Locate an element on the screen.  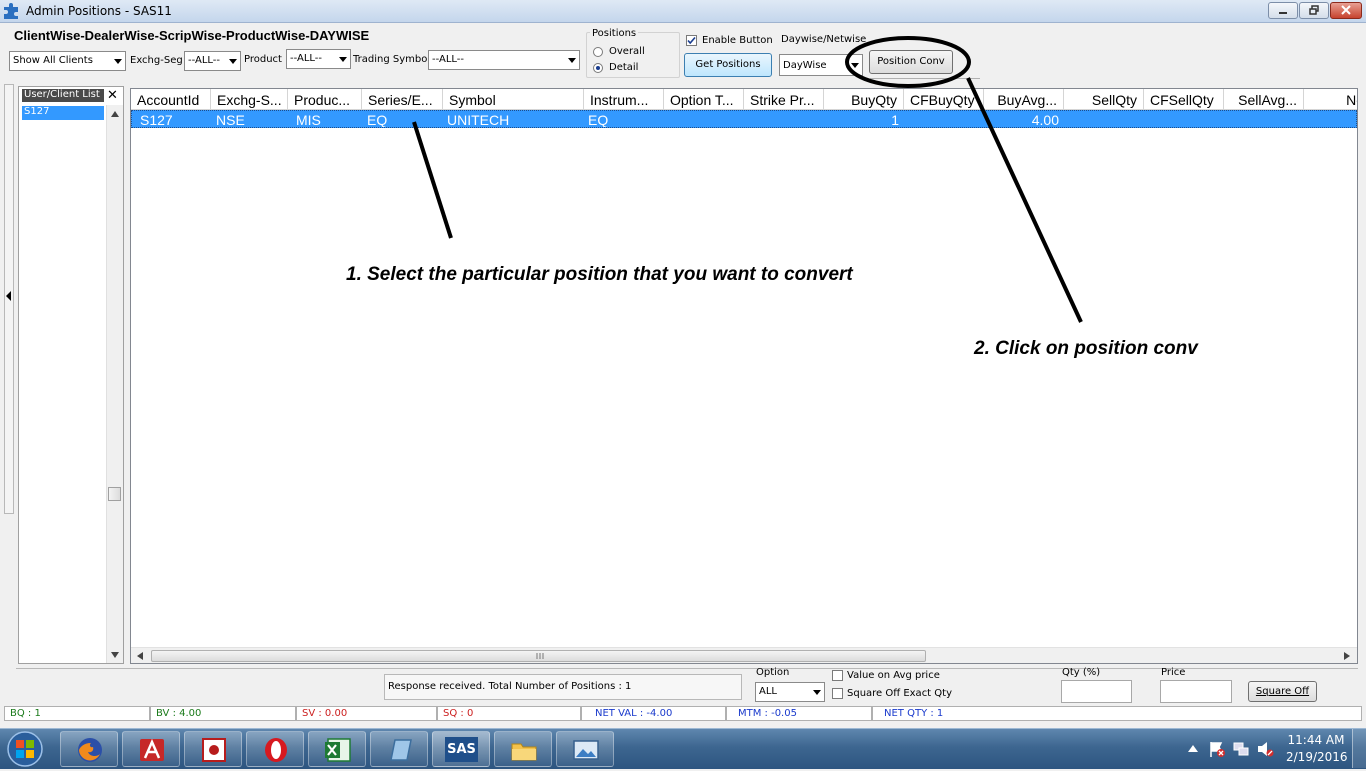
action-center-flag-icon is located at coordinates (1217, 749).